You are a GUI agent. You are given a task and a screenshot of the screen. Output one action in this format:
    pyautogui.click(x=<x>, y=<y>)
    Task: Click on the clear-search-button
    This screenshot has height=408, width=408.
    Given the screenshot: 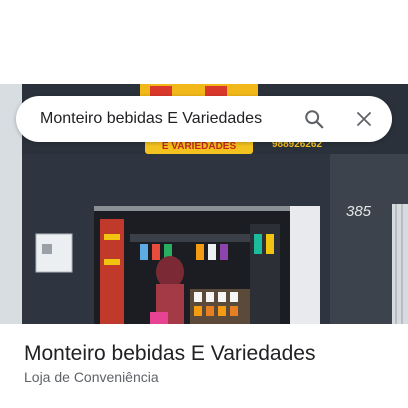 What is the action you would take?
    pyautogui.click(x=364, y=119)
    